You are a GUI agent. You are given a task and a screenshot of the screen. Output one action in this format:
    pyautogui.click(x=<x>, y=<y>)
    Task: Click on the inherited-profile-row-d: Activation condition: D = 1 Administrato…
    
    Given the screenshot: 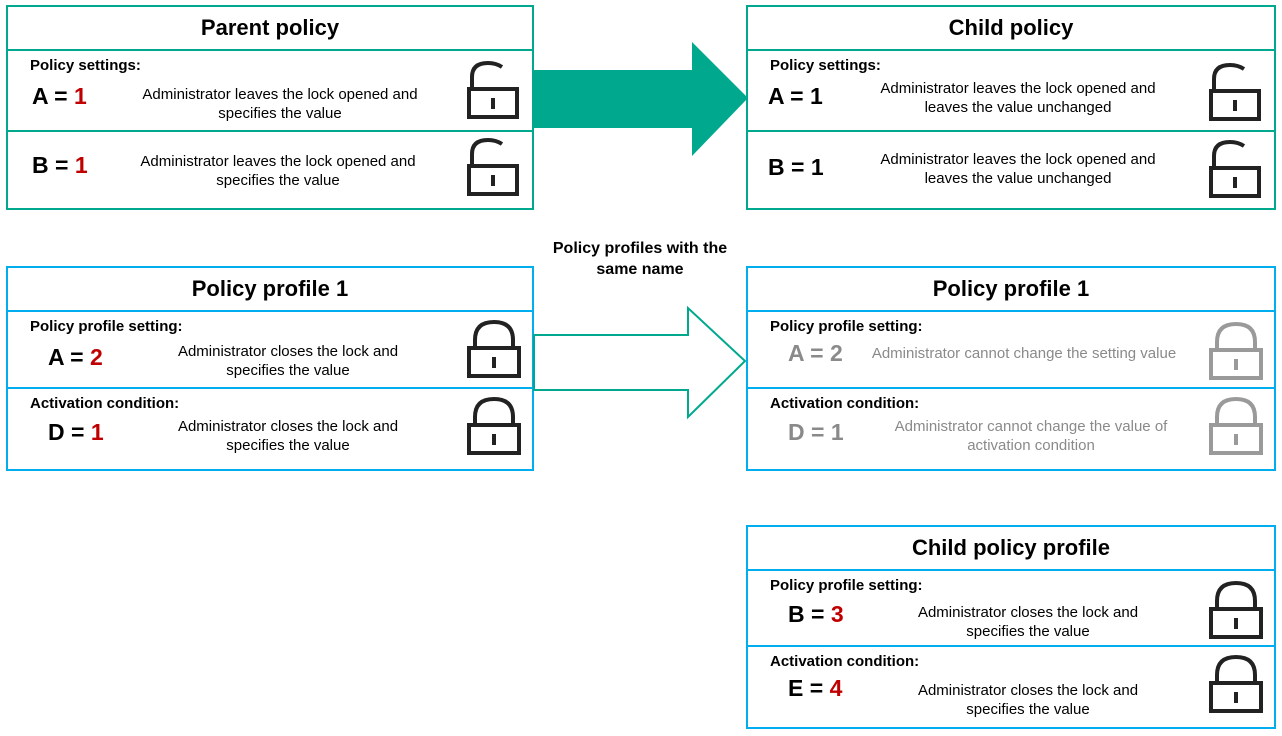 What is the action you would take?
    pyautogui.click(x=1011, y=429)
    